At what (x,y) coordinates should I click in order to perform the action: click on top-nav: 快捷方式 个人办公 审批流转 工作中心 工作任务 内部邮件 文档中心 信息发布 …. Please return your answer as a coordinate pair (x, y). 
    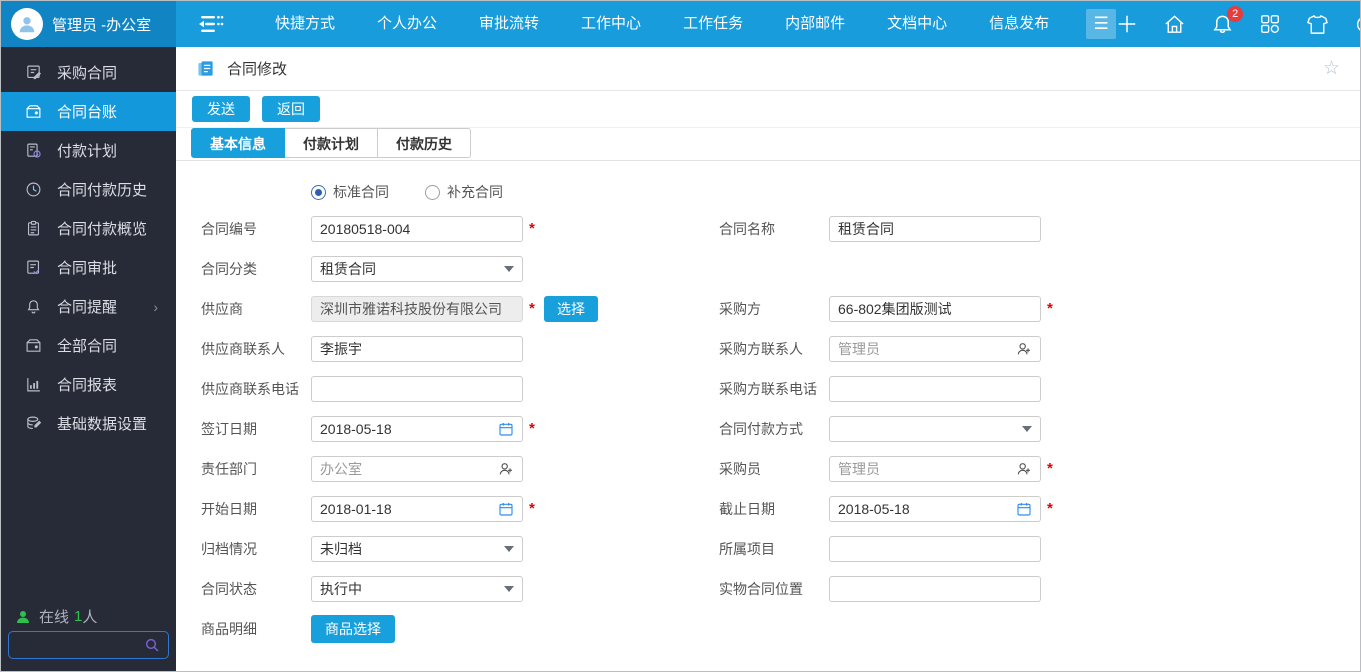
    Looking at the image, I should click on (685, 24).